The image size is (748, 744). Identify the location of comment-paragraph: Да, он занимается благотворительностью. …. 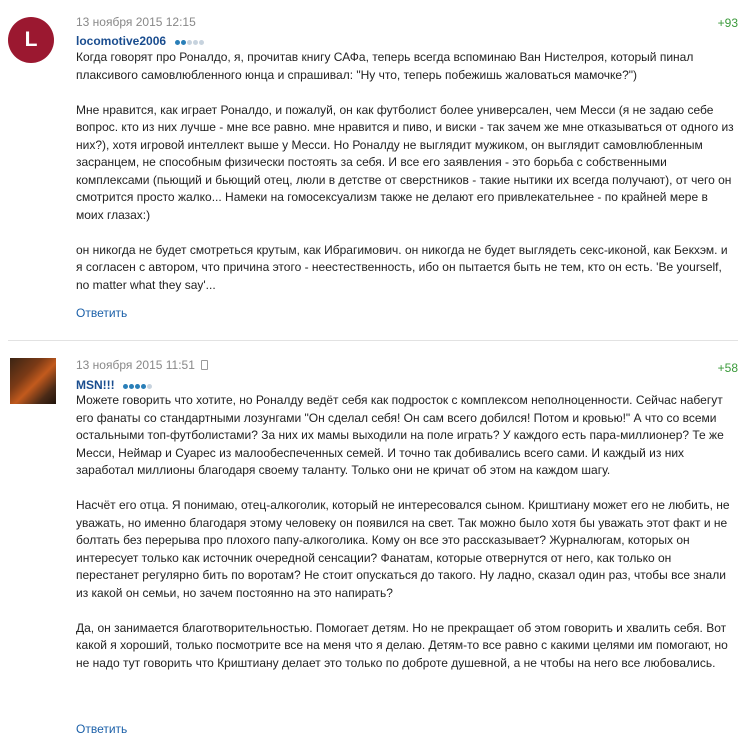
(402, 645).